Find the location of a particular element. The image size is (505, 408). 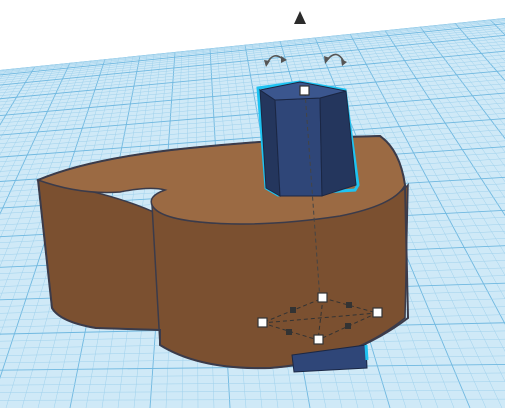

selection-outline-bottom is located at coordinates (366, 352).